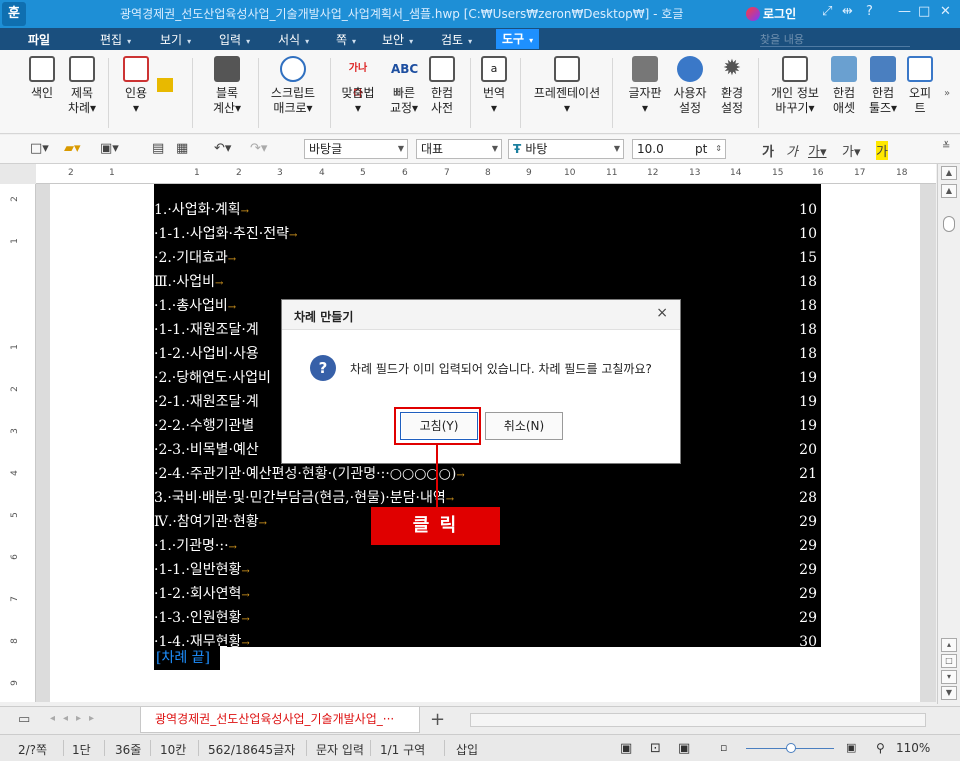 This screenshot has width=960, height=761. What do you see at coordinates (949, 224) in the screenshot?
I see `scroll-thumb` at bounding box center [949, 224].